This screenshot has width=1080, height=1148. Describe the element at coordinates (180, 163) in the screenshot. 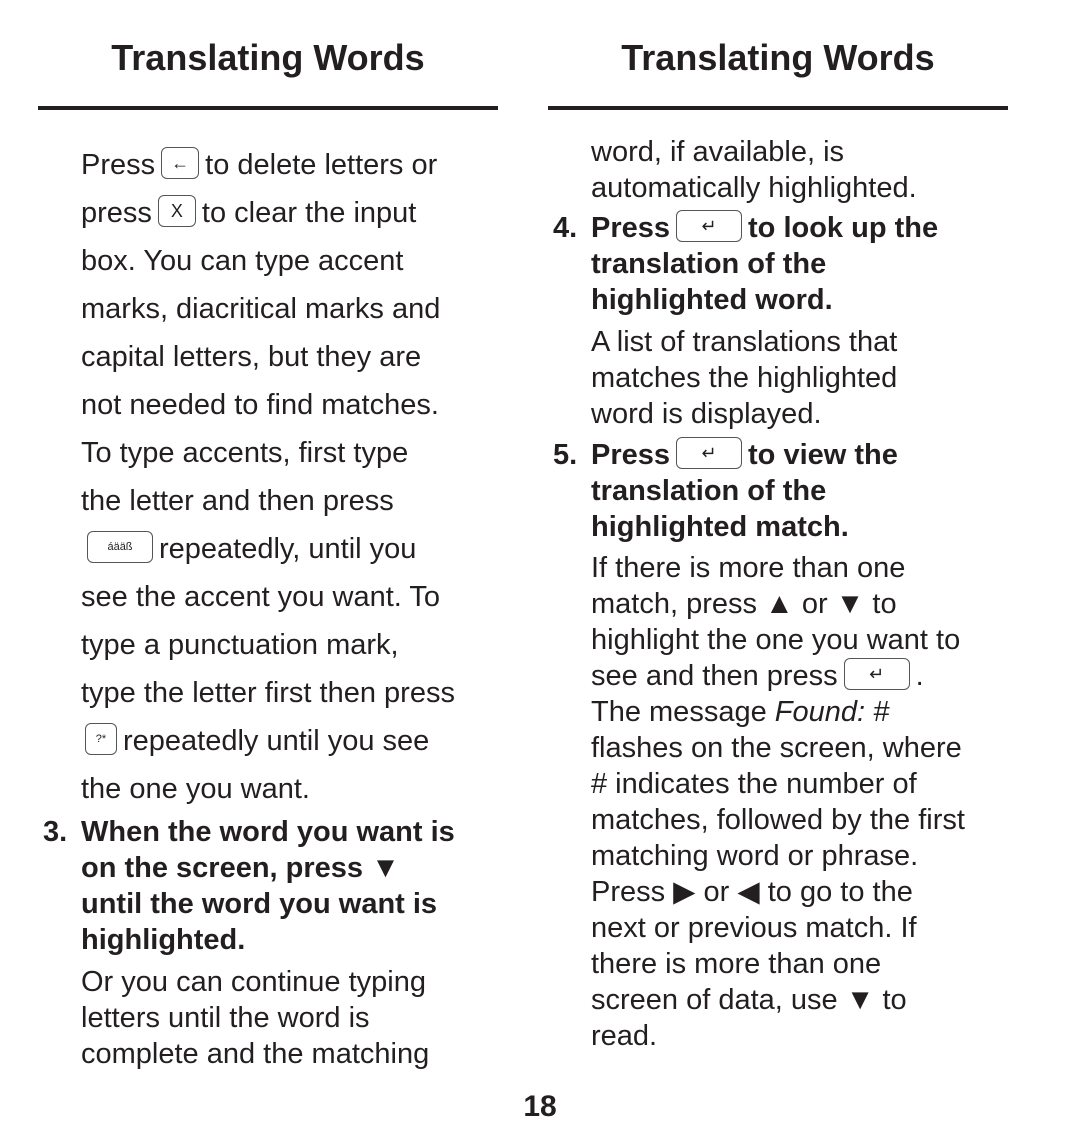

I see `back-key-icon: ←` at that location.